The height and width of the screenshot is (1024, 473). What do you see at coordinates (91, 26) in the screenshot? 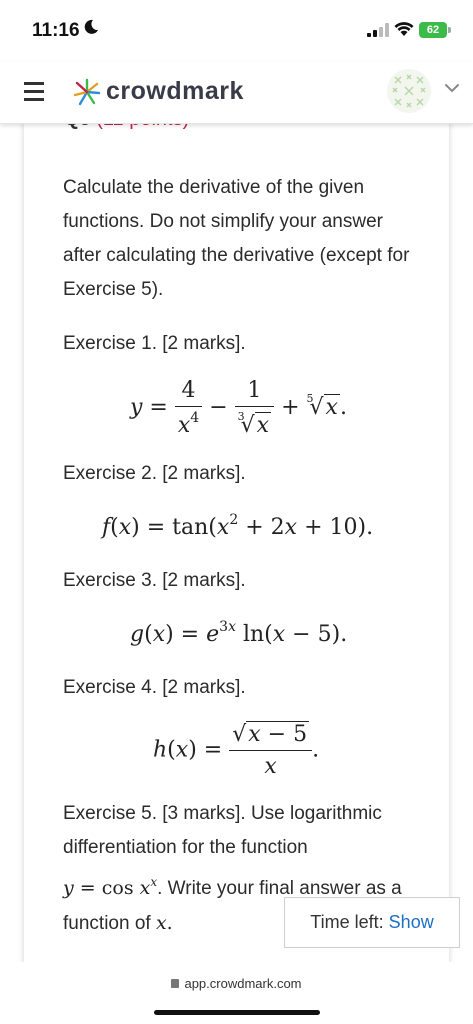
I see `moon-icon` at bounding box center [91, 26].